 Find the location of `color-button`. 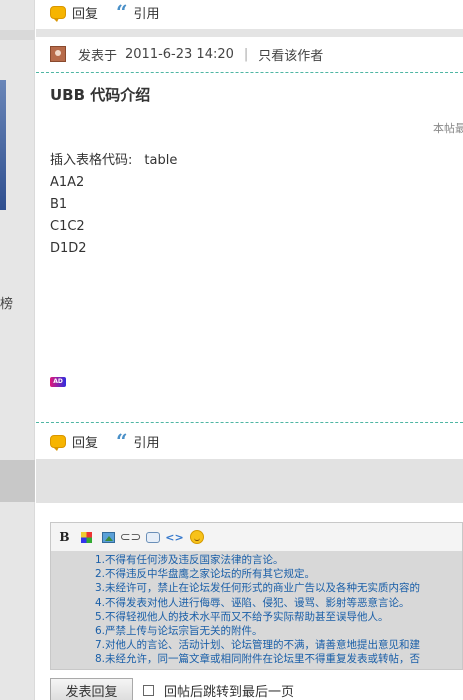

color-button is located at coordinates (86, 537).